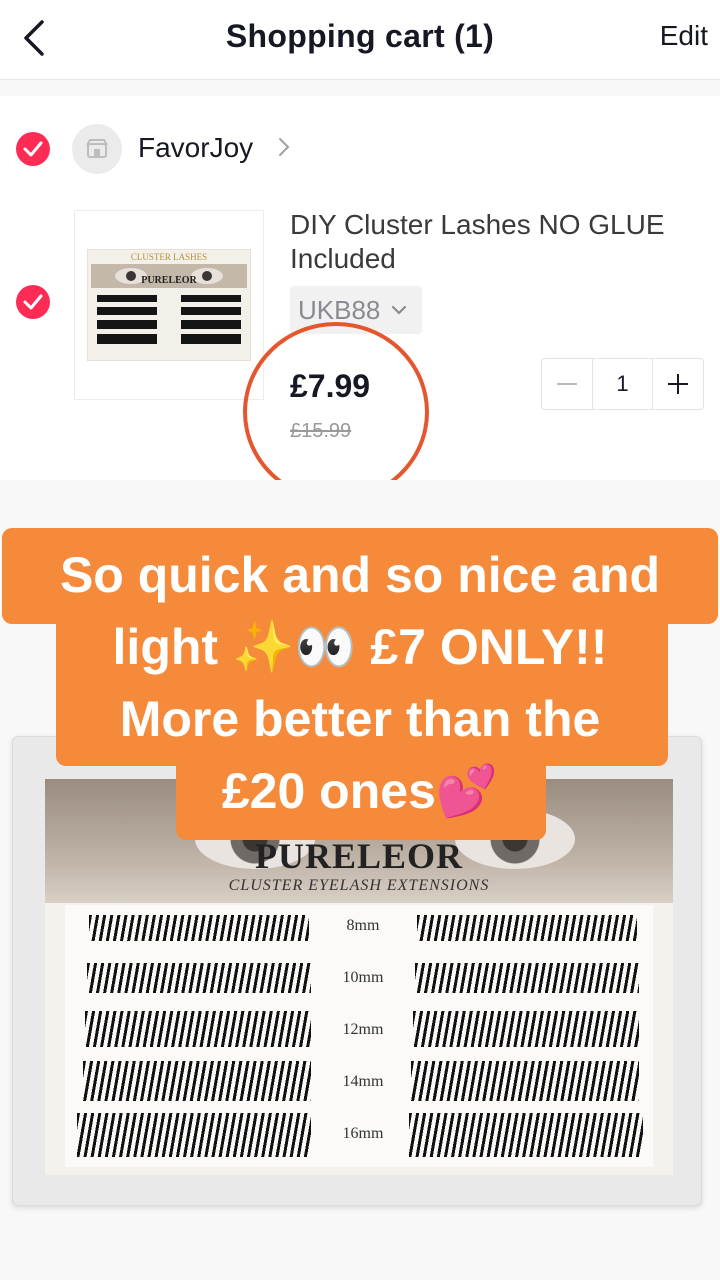  Describe the element at coordinates (495, 242) in the screenshot. I see `product-title: DIY Cluster Lashes NO GLUE Included` at that location.